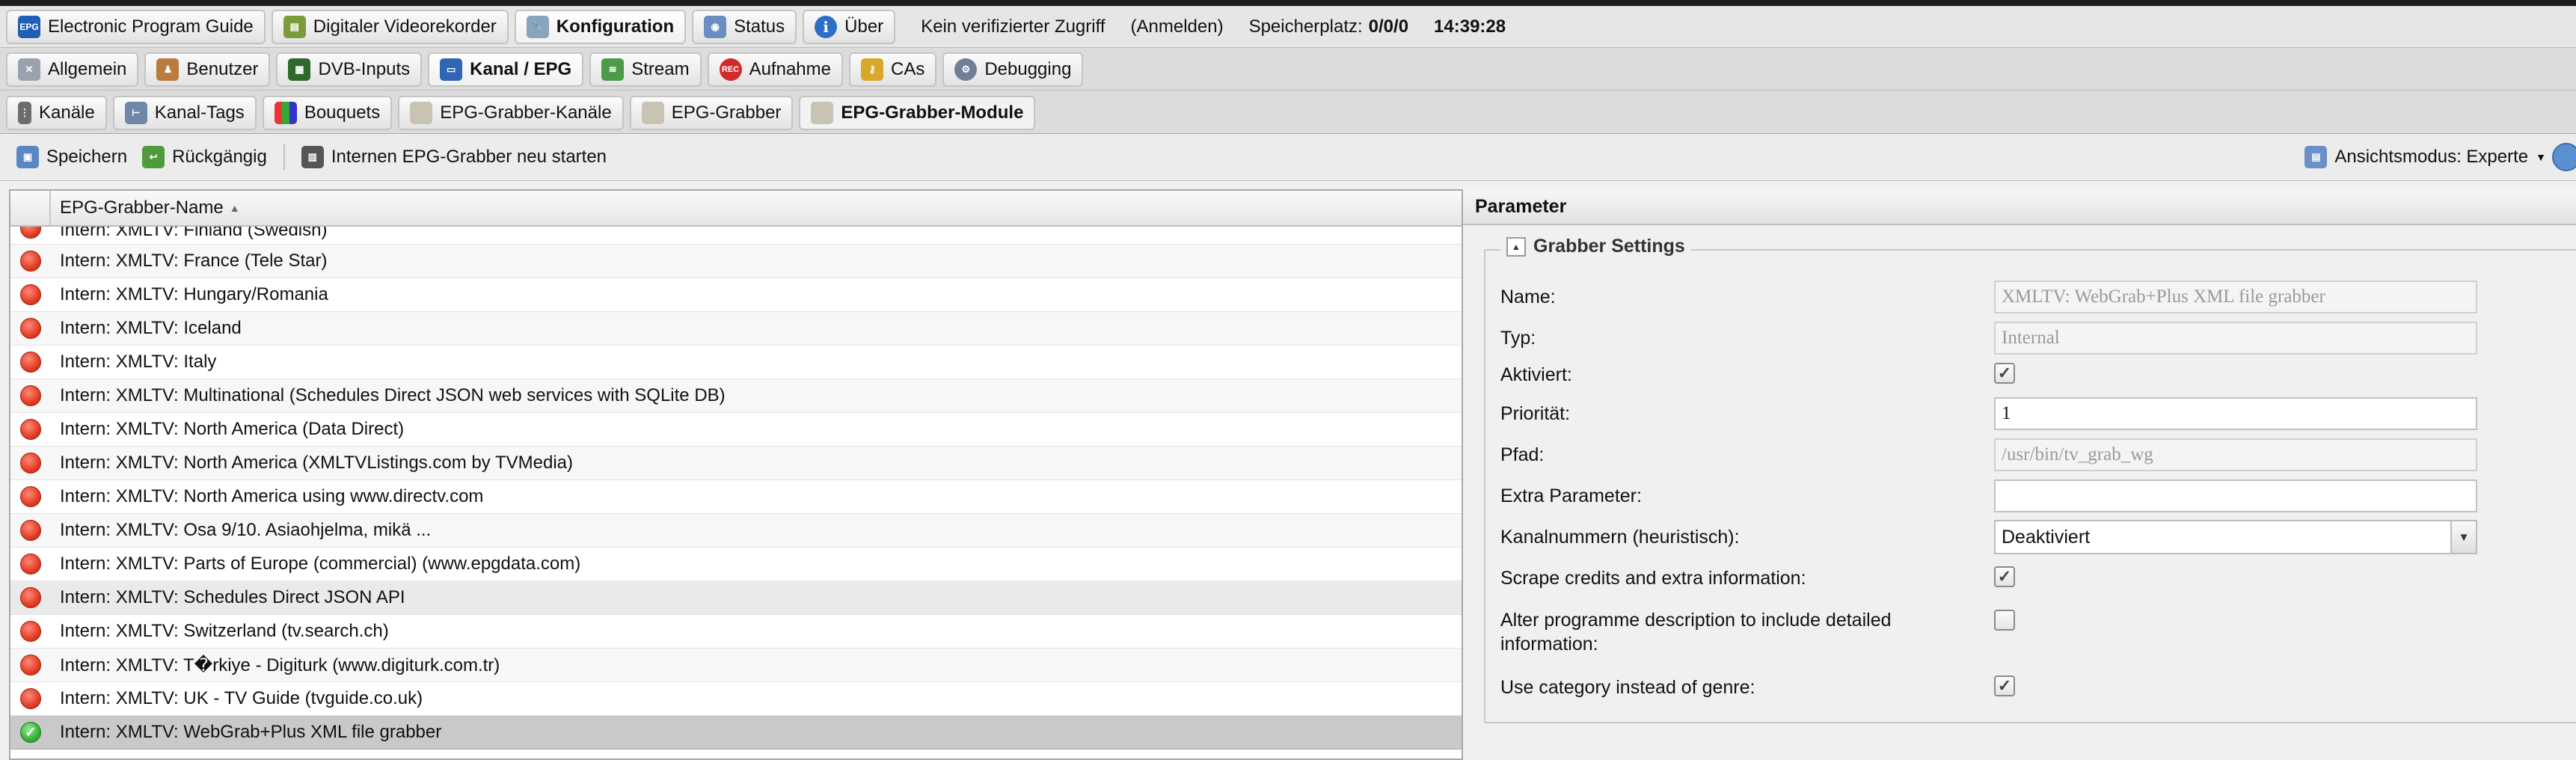 The width and height of the screenshot is (2576, 760). What do you see at coordinates (2316, 157) in the screenshot?
I see `view-mode-icon: ▤` at bounding box center [2316, 157].